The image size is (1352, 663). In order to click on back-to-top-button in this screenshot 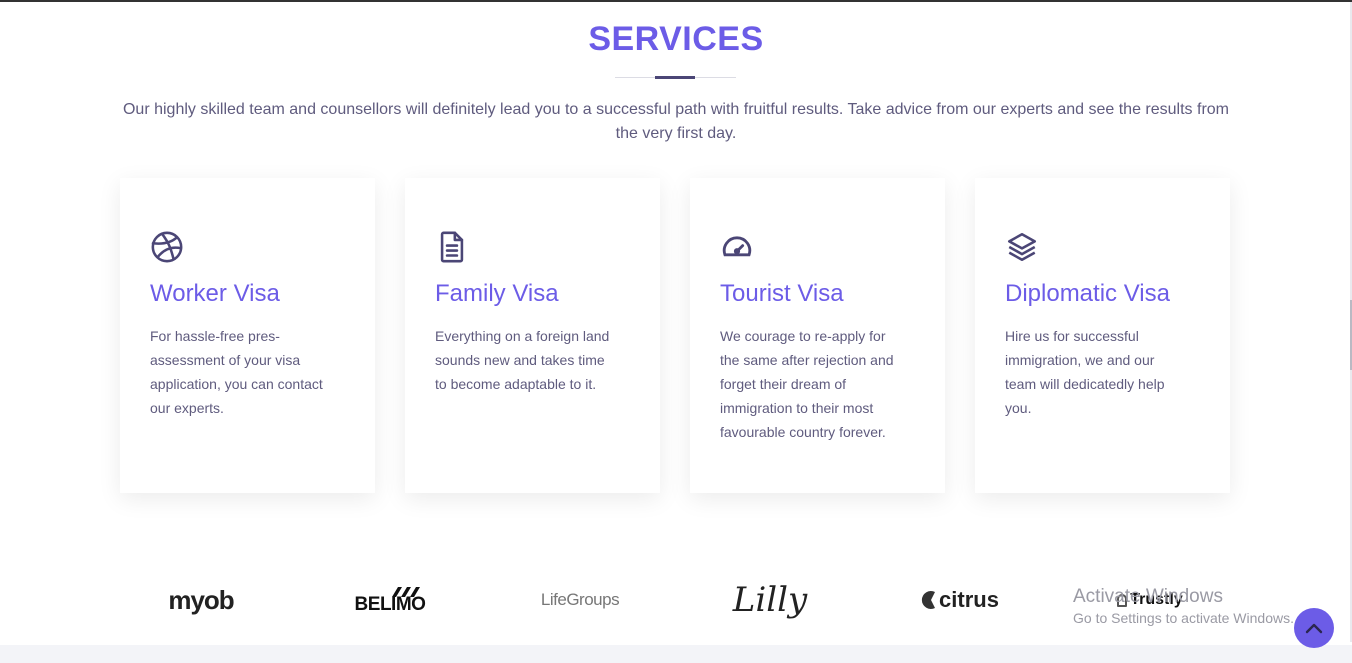, I will do `click(1314, 628)`.